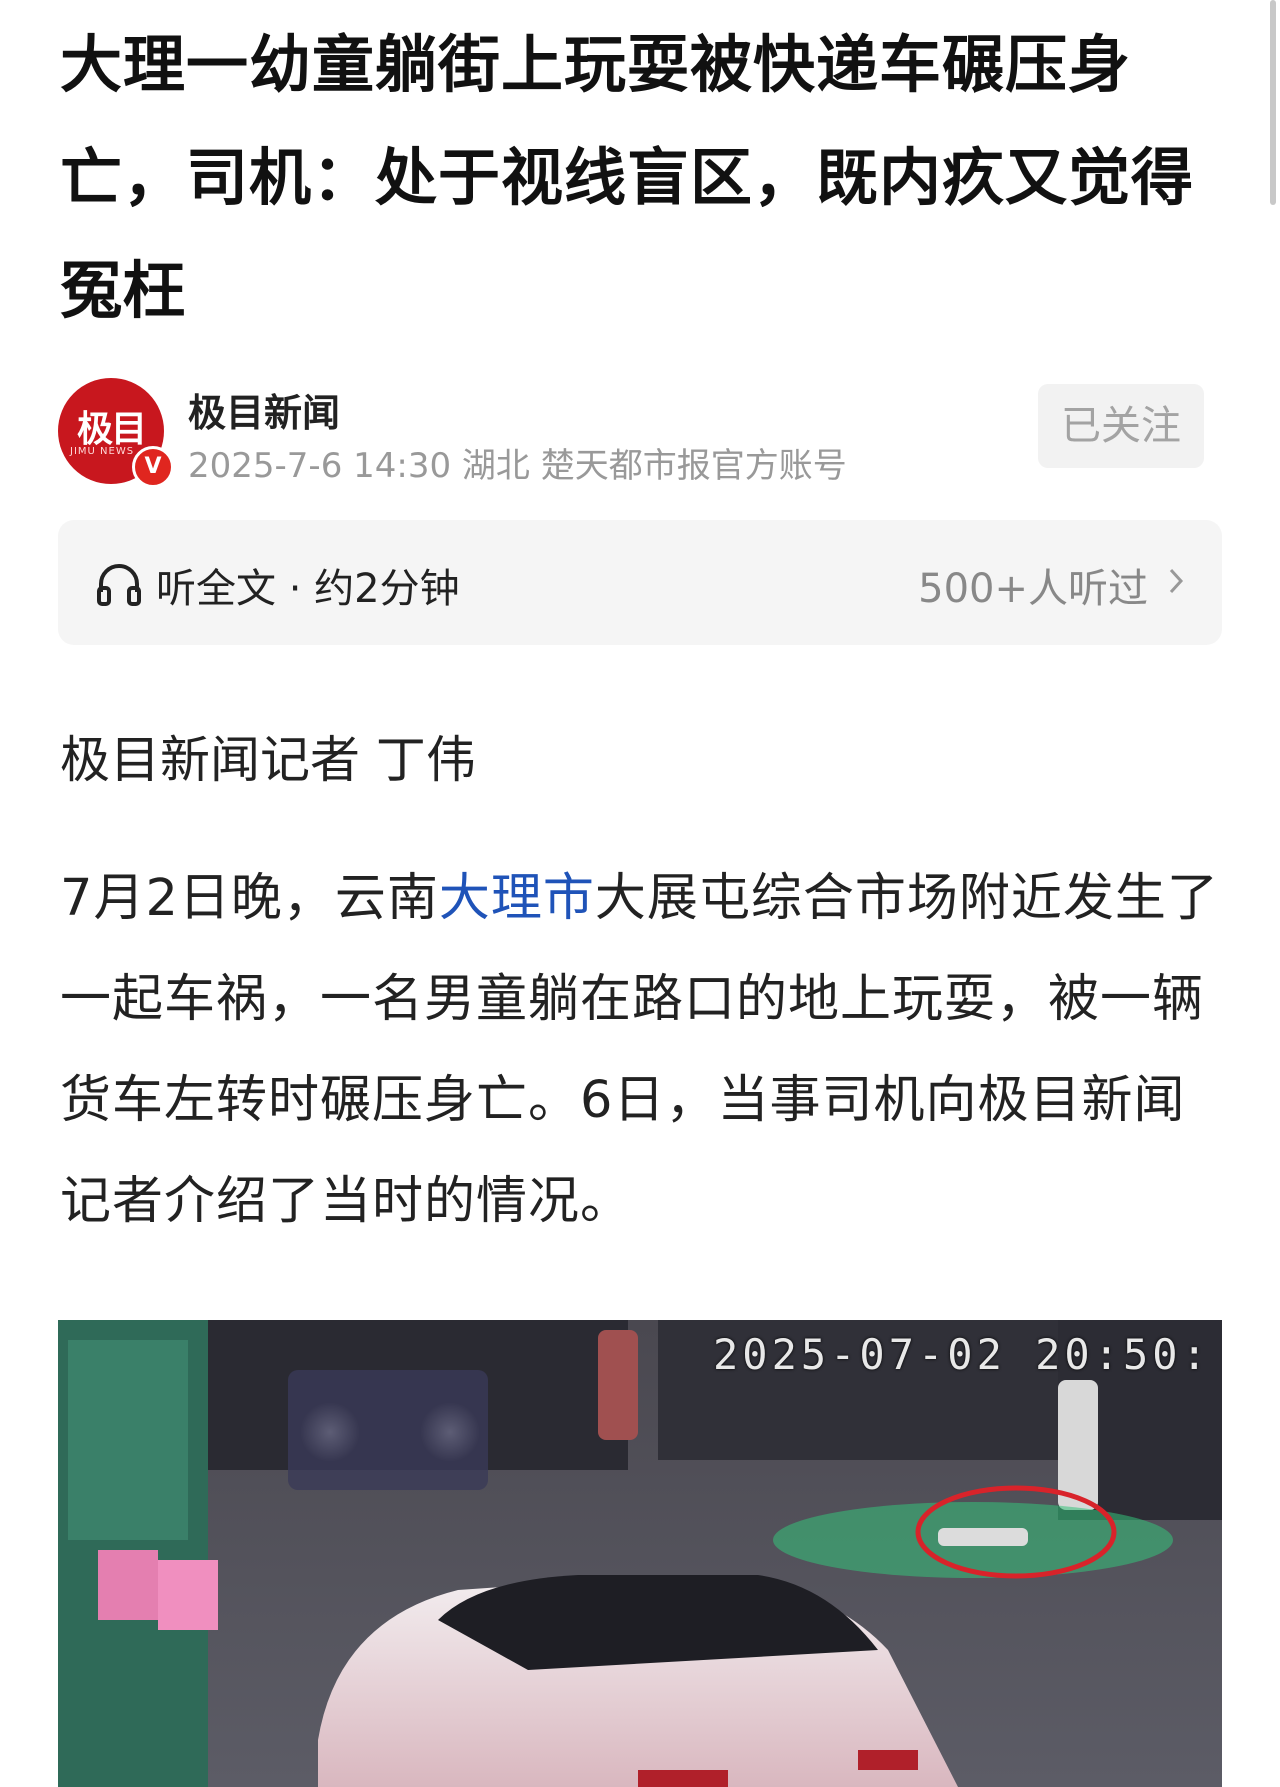  I want to click on headphone-icon, so click(119, 585).